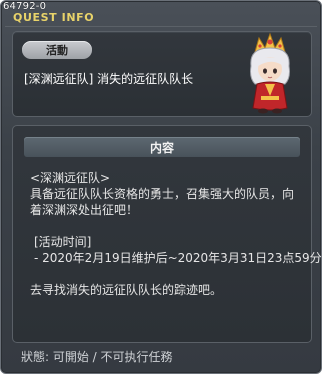 Image resolution: width=322 pixels, height=374 pixels. What do you see at coordinates (84, 210) in the screenshot?
I see `content-line: 着深渊深处出征吧！` at bounding box center [84, 210].